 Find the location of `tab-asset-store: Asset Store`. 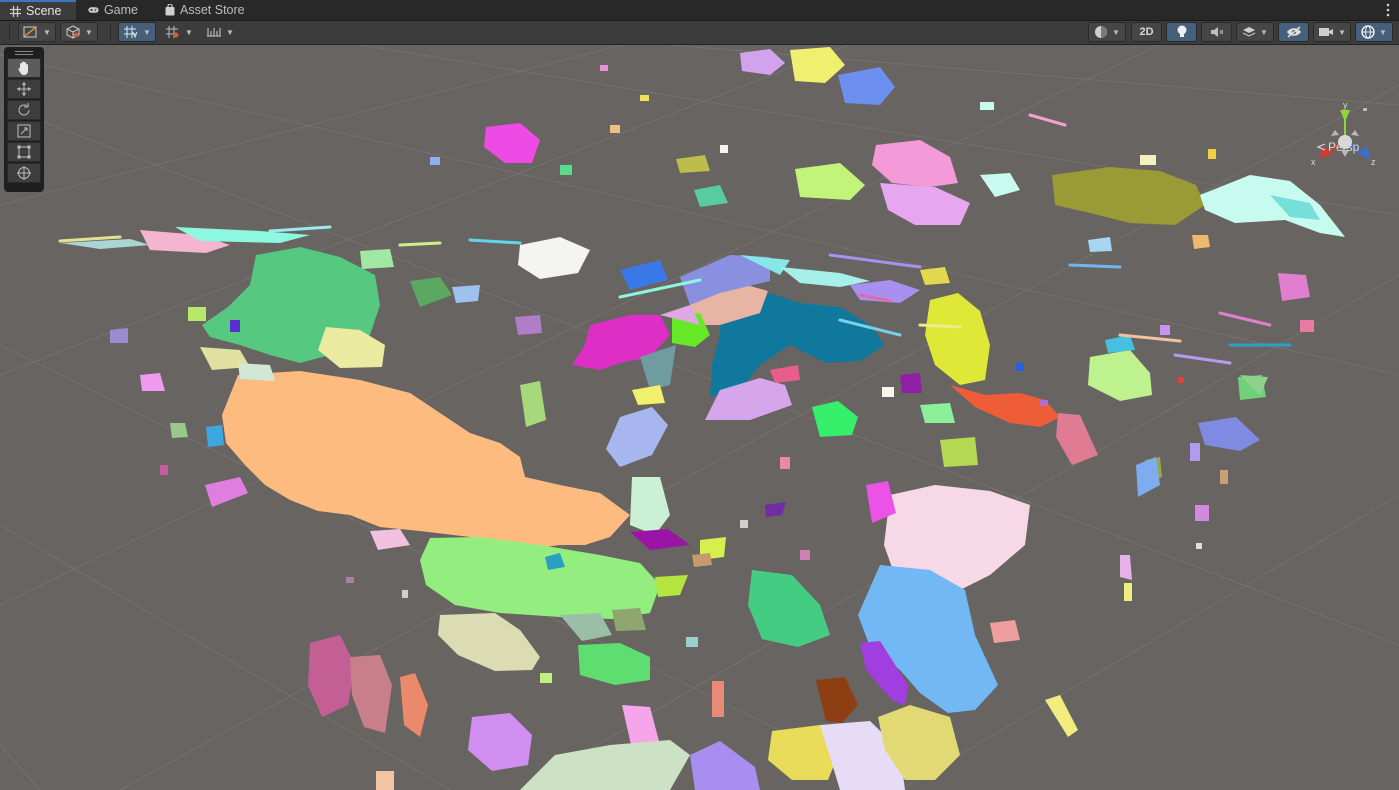

tab-asset-store: Asset Store is located at coordinates (205, 10).